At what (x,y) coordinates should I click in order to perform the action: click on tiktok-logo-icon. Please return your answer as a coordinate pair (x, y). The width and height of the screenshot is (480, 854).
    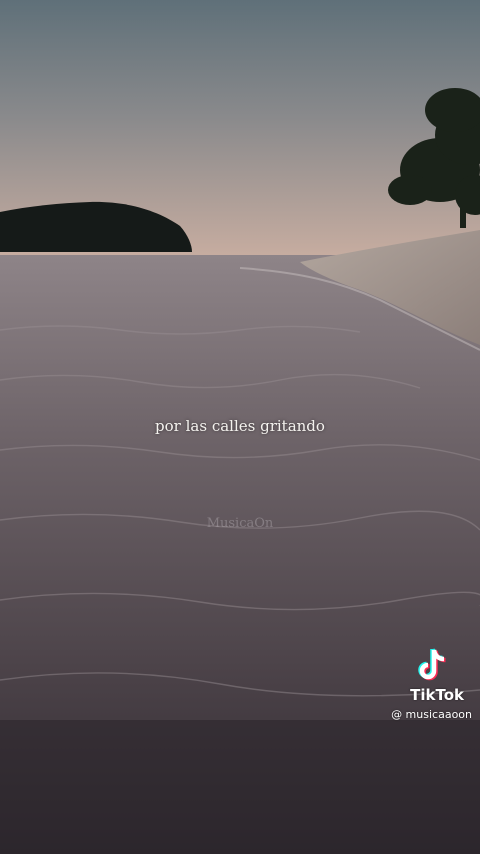
    Looking at the image, I should click on (432, 664).